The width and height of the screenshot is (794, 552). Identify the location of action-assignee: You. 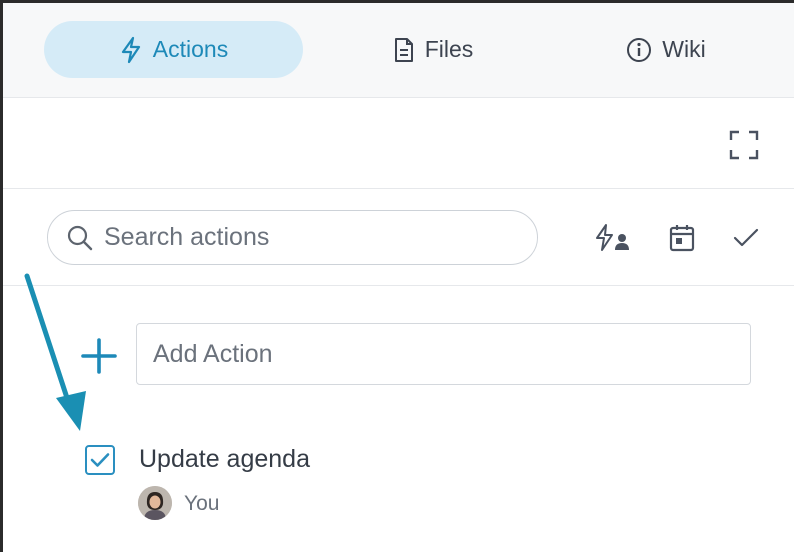
(202, 503).